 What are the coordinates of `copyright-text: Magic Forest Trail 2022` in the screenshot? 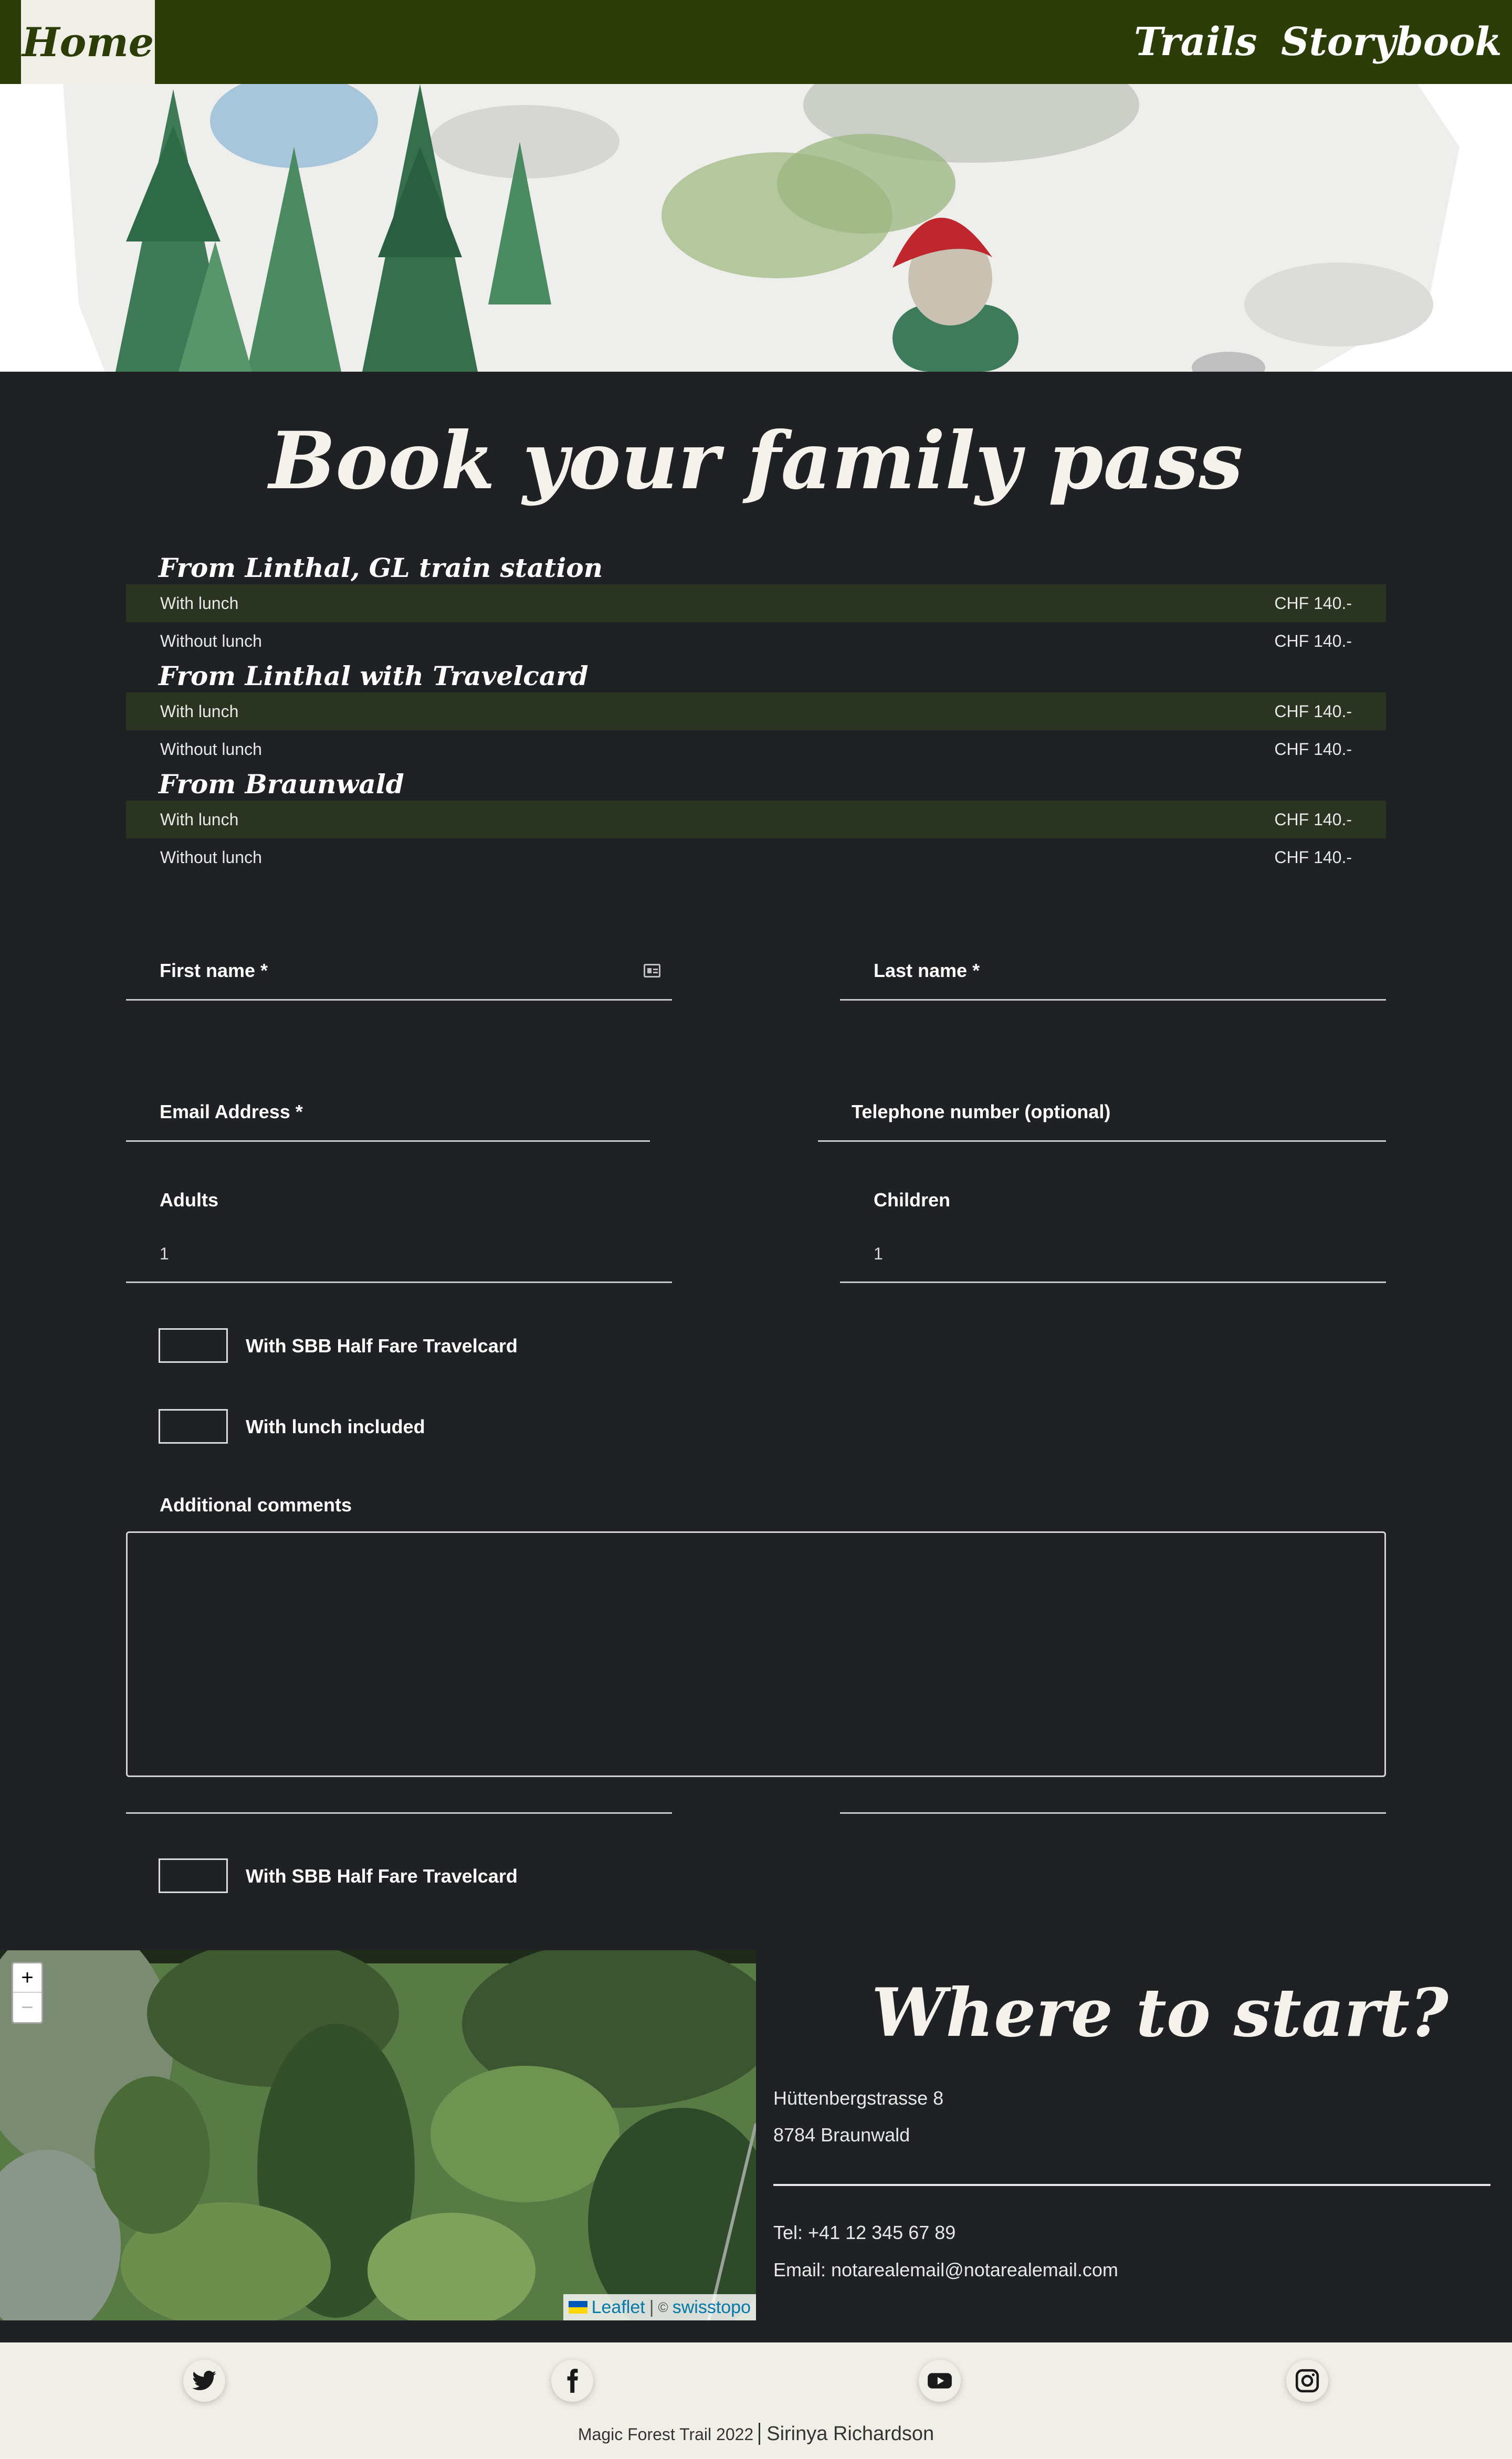 It's located at (666, 2435).